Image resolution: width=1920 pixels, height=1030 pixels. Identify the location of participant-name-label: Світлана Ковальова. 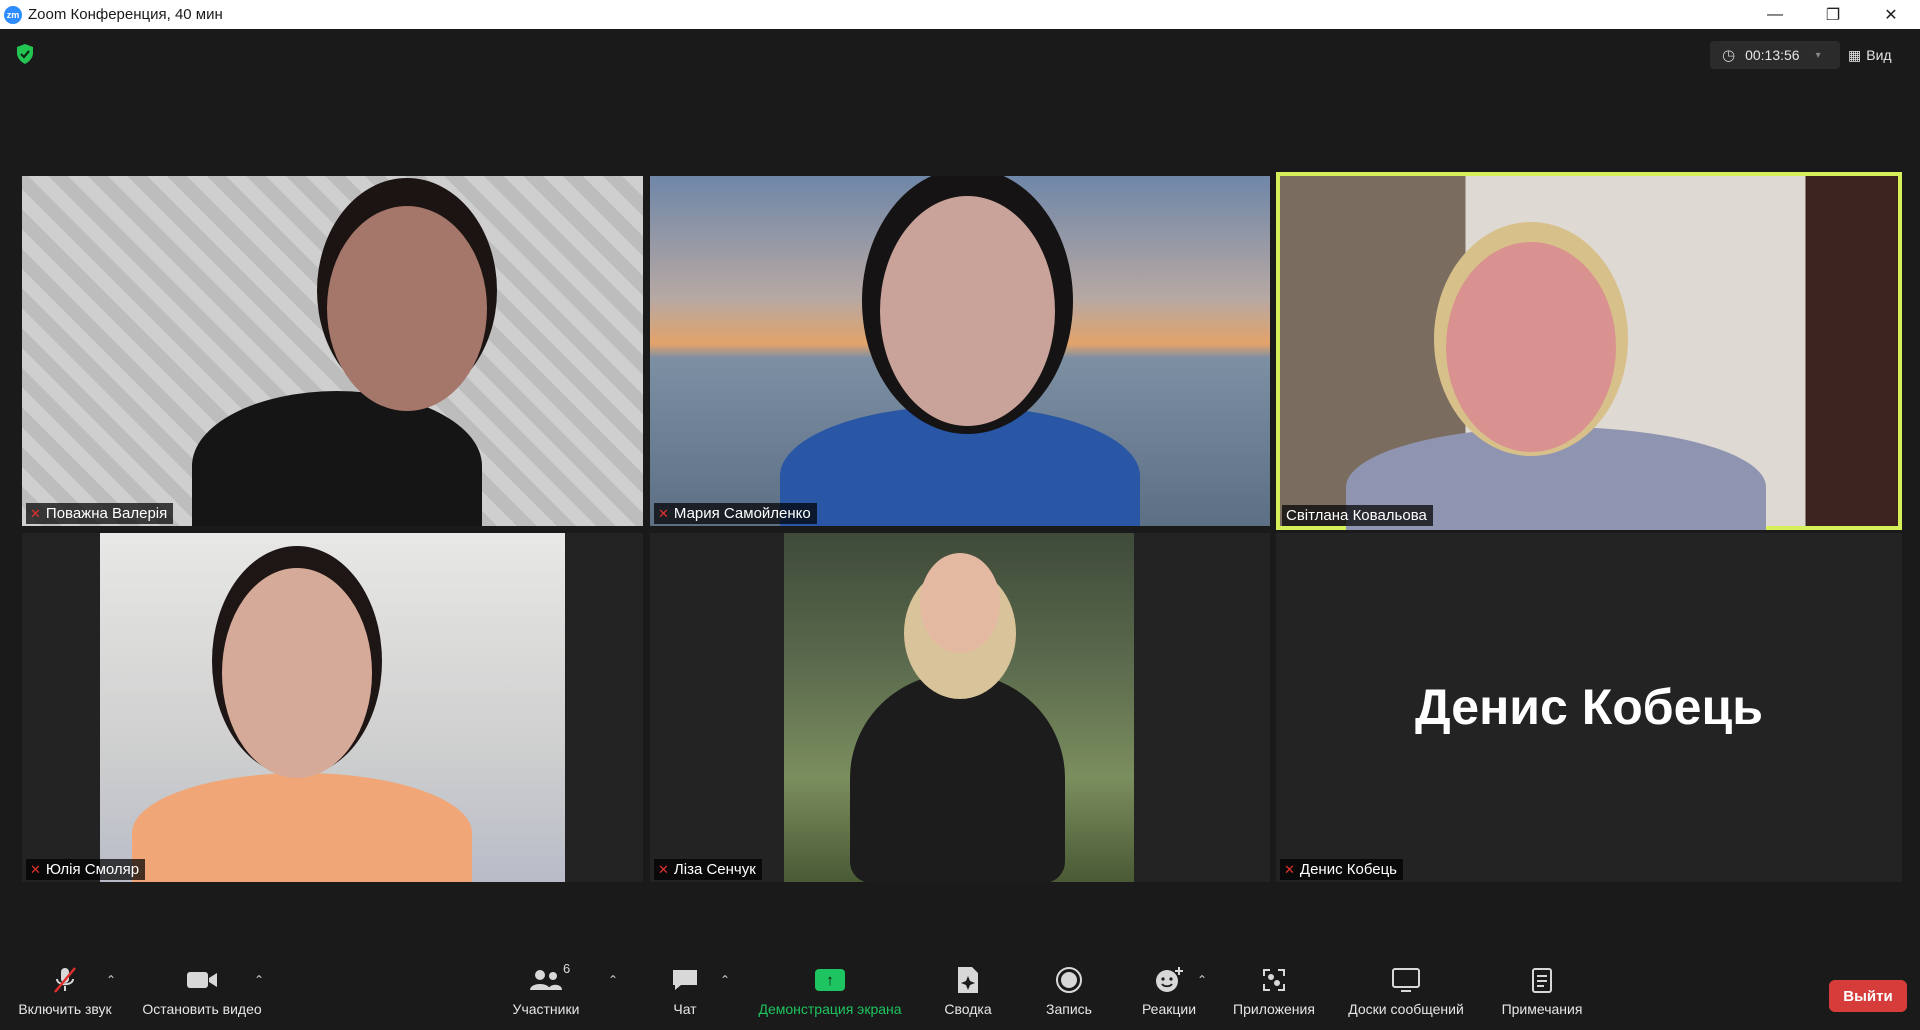
(1357, 515).